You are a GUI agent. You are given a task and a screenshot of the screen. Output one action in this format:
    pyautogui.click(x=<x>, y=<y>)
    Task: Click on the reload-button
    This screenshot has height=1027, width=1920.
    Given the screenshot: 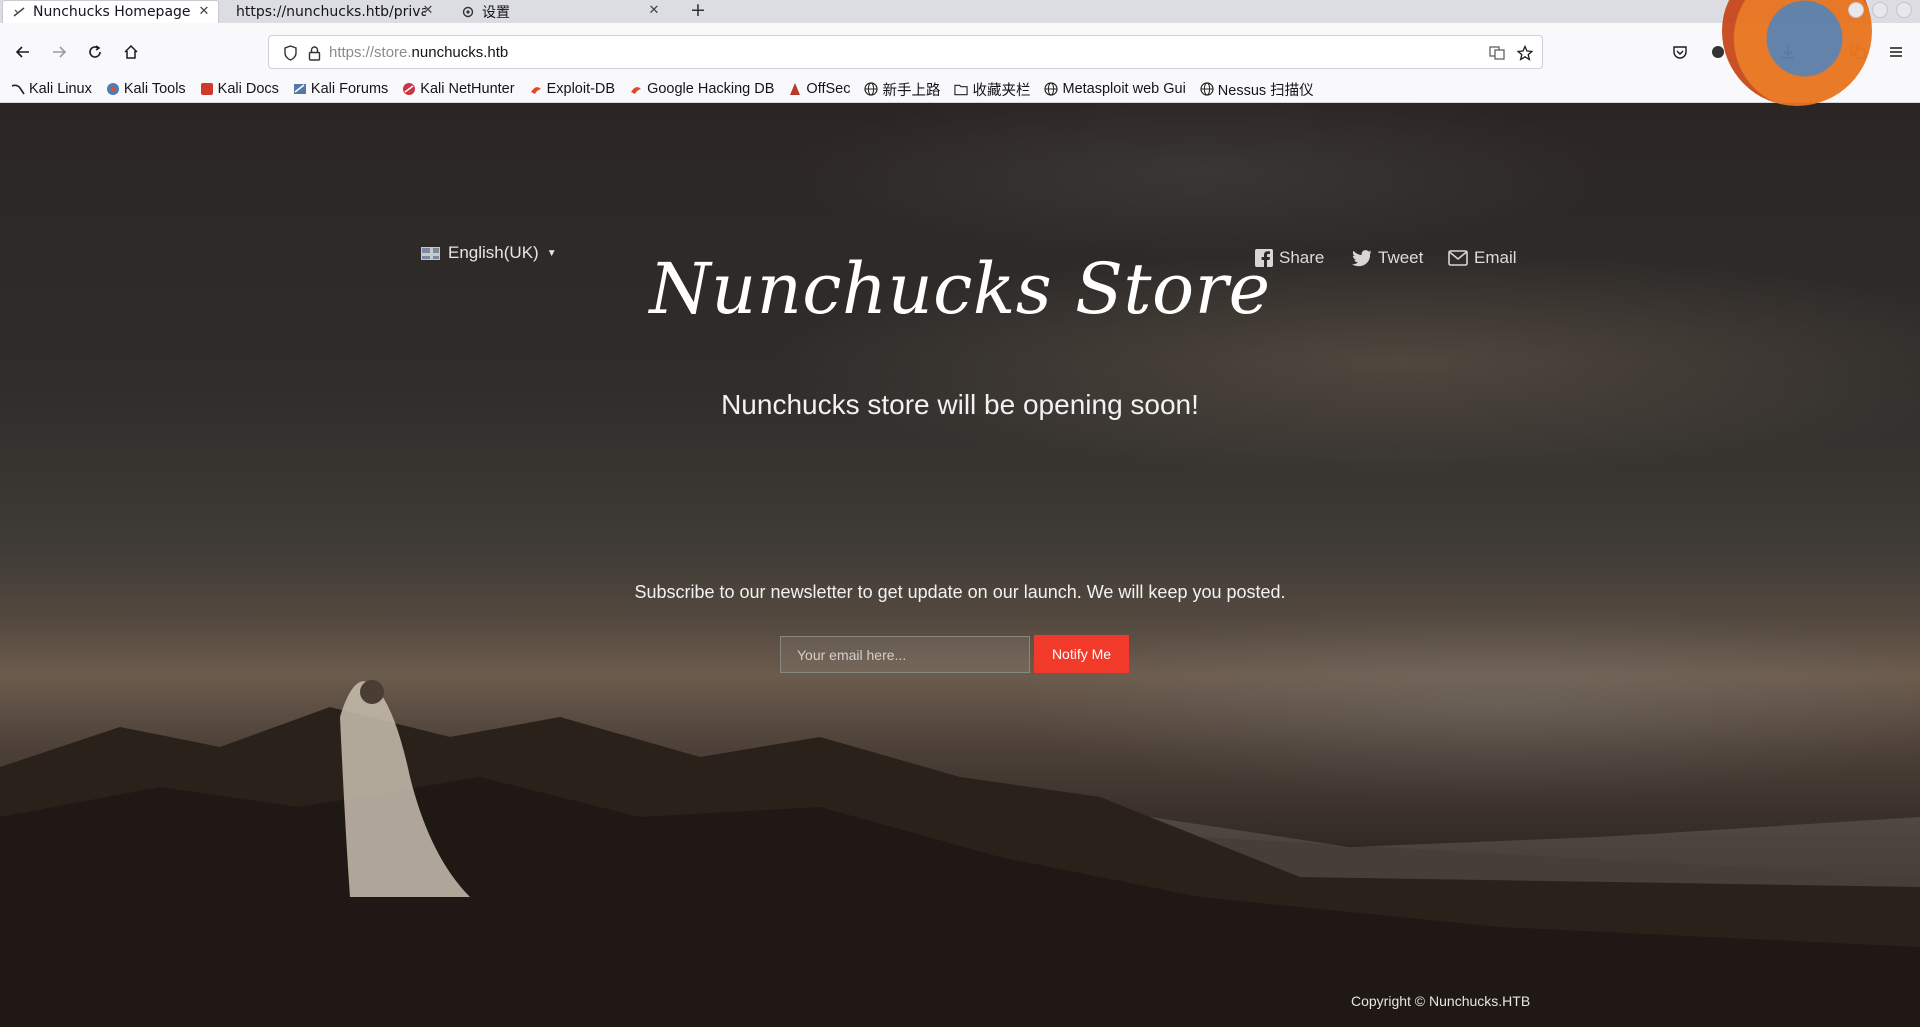 What is the action you would take?
    pyautogui.click(x=95, y=52)
    